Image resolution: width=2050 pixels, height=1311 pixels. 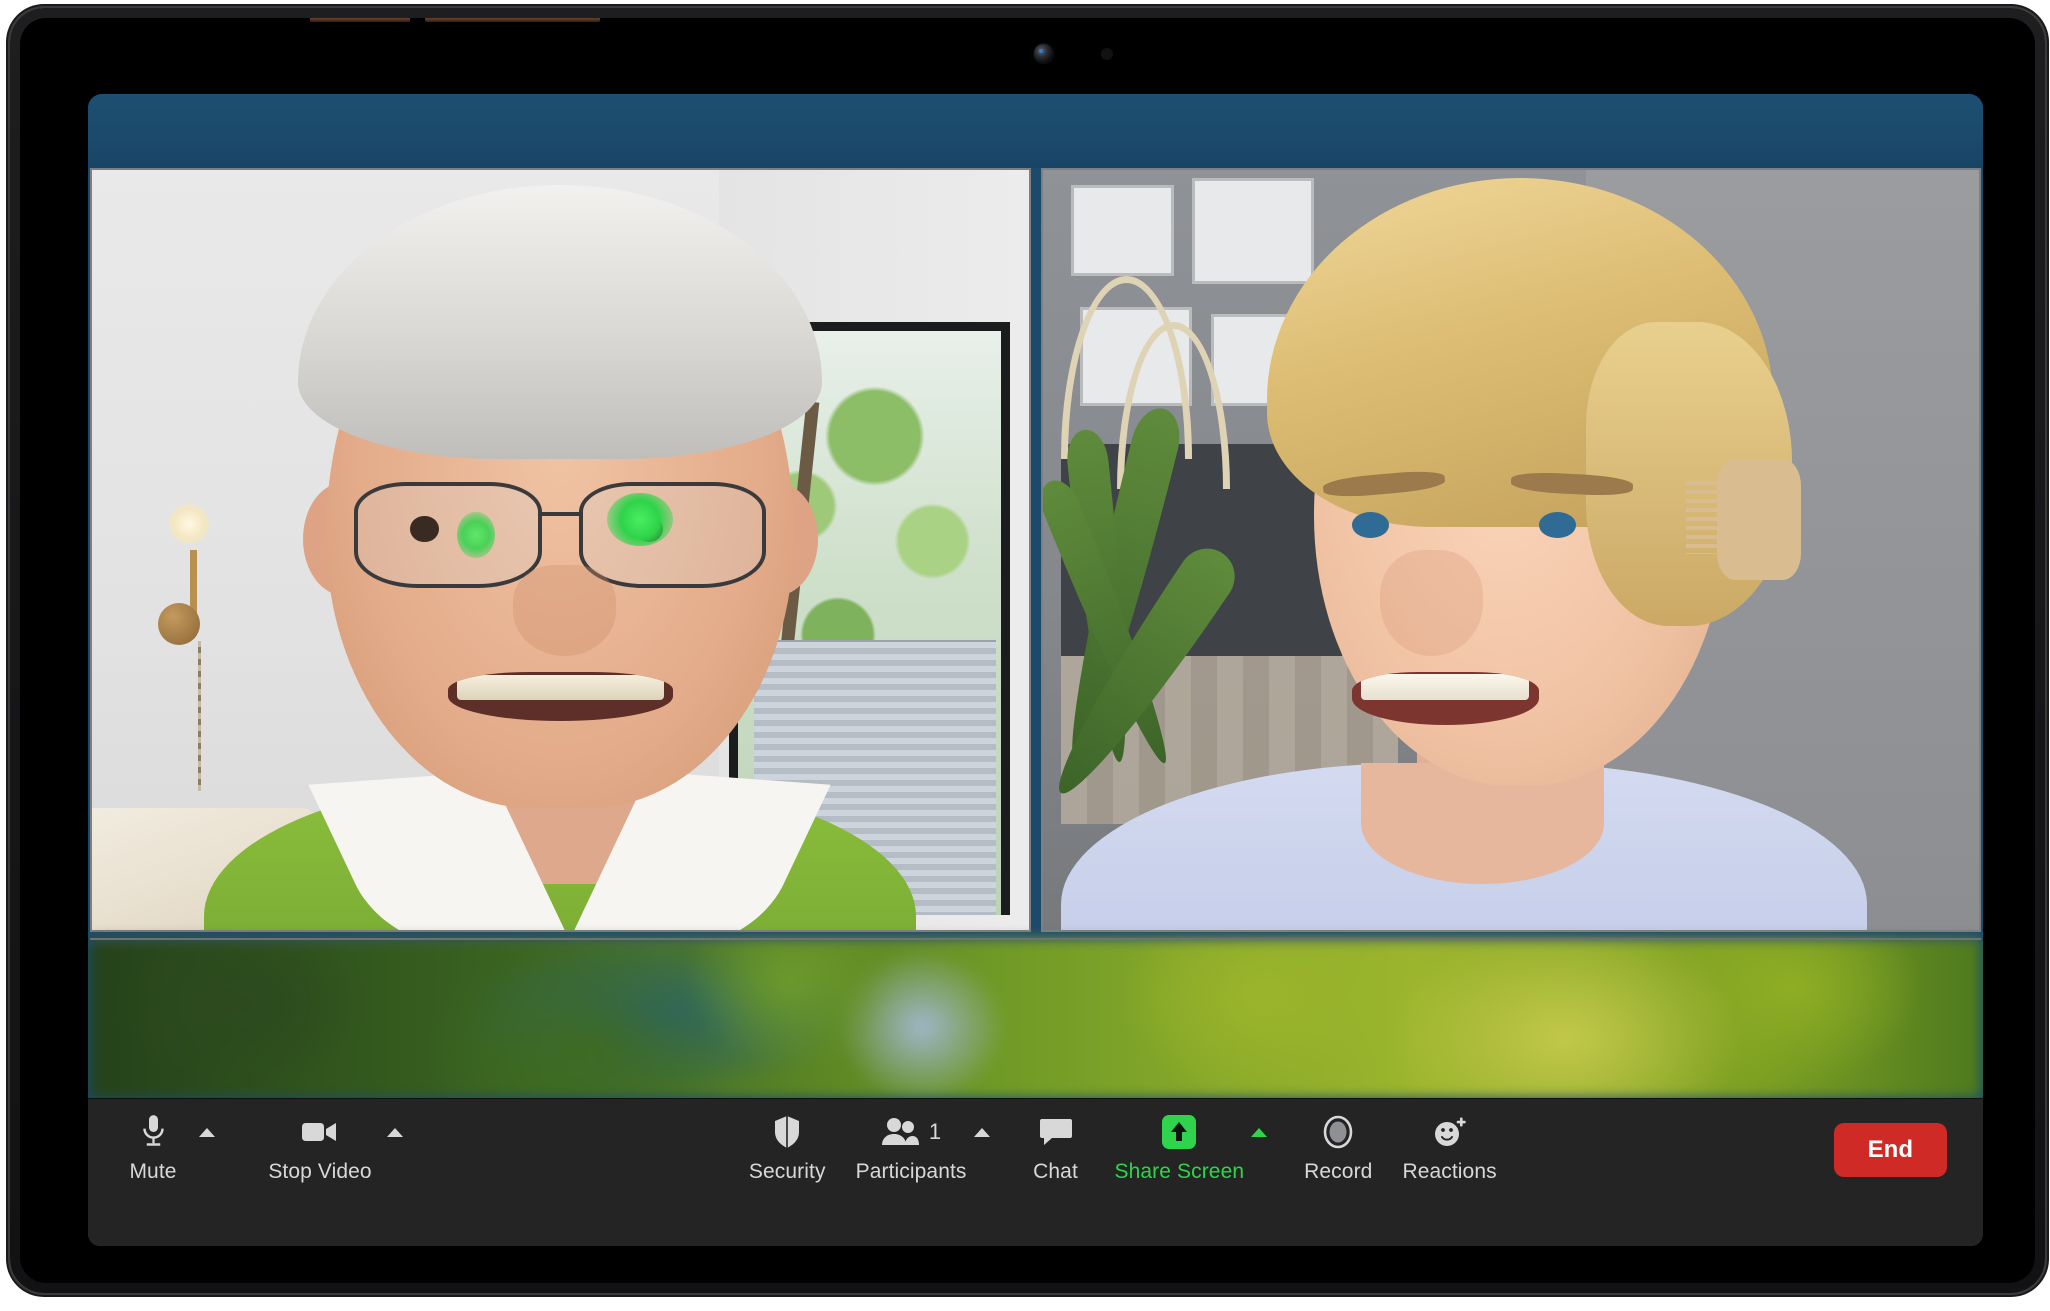 What do you see at coordinates (1179, 1171) in the screenshot?
I see `share-screen-label: Share Screen` at bounding box center [1179, 1171].